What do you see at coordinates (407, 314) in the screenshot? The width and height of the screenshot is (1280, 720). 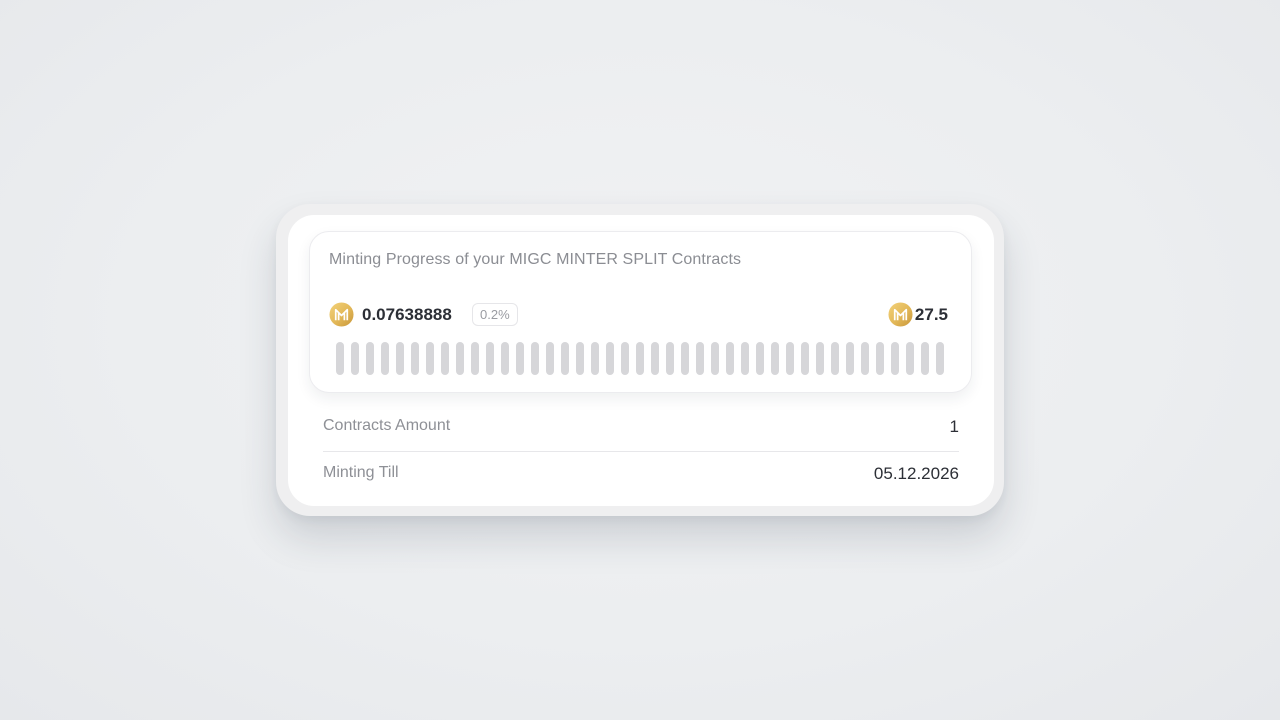 I see `current-amount: 0.07638888` at bounding box center [407, 314].